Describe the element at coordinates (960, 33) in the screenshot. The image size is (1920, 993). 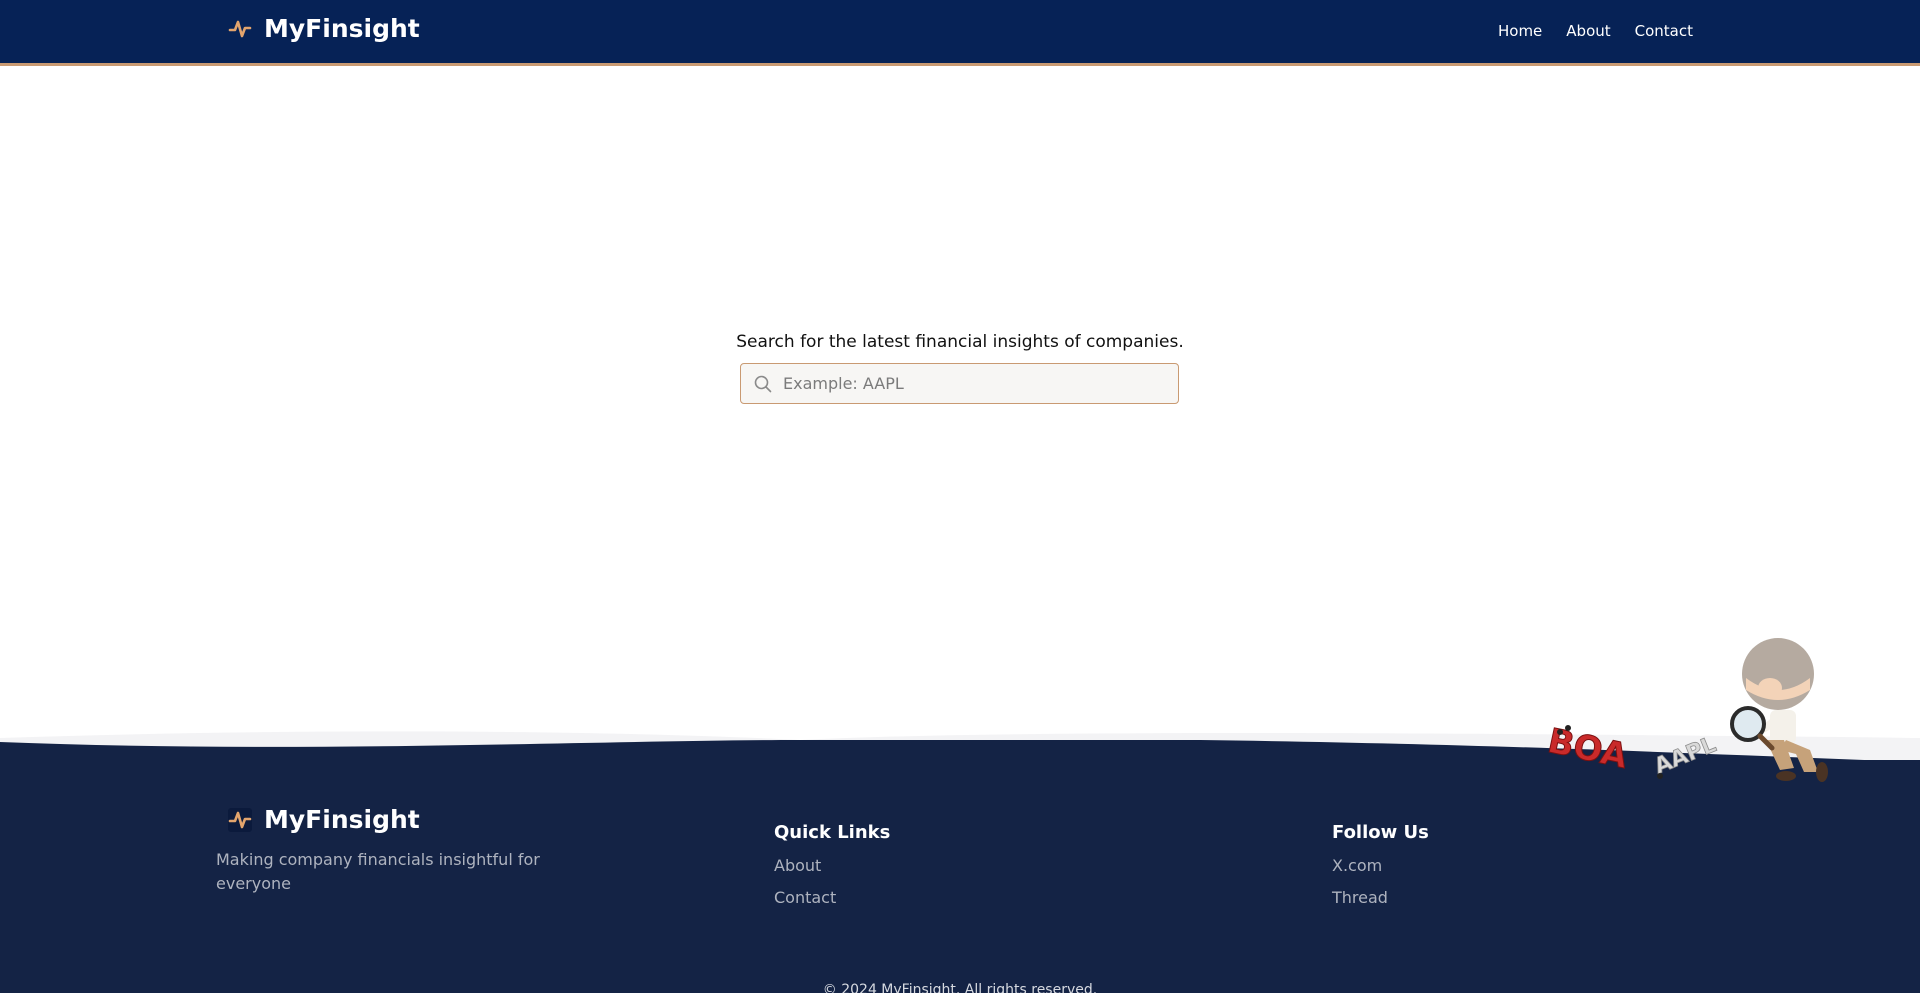
I see `top-navbar: MyFinsight Home About Contact` at that location.